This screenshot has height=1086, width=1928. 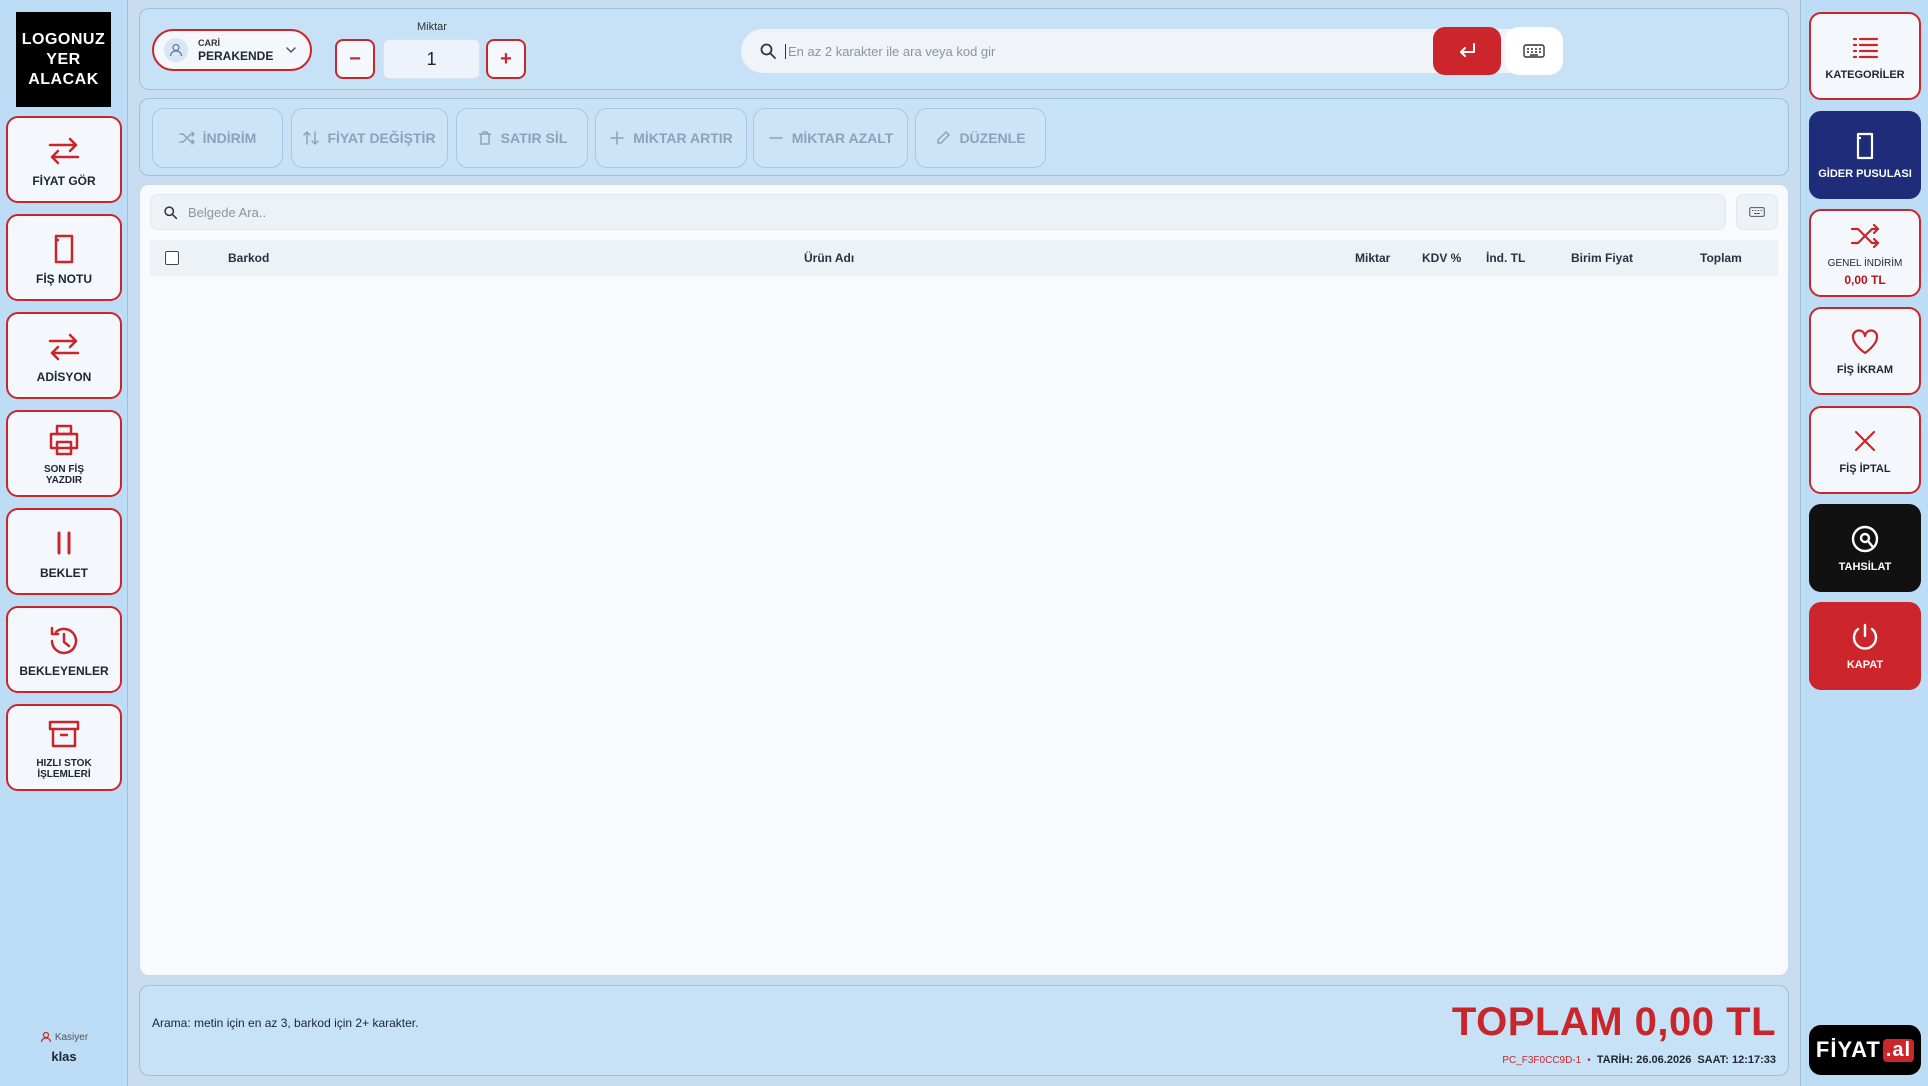 What do you see at coordinates (64, 248) in the screenshot?
I see `note-icon` at bounding box center [64, 248].